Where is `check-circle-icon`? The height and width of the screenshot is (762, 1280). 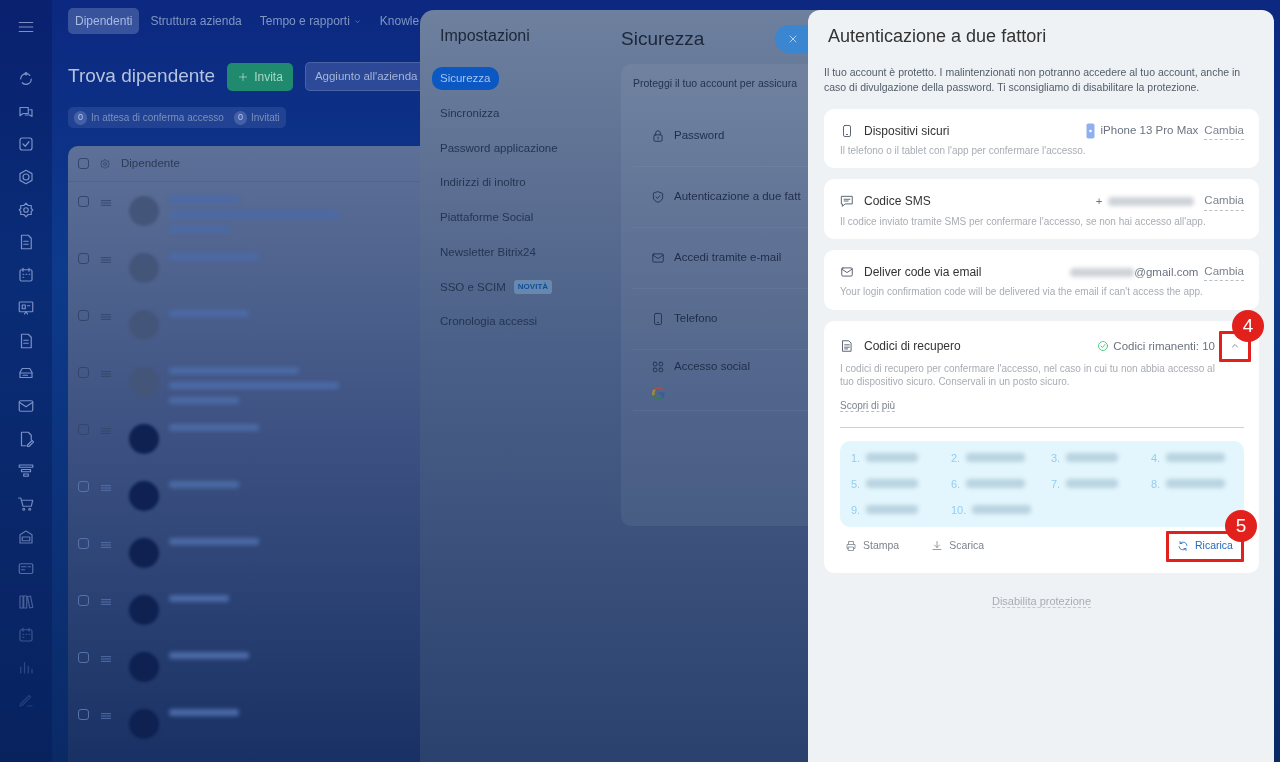 check-circle-icon is located at coordinates (1103, 346).